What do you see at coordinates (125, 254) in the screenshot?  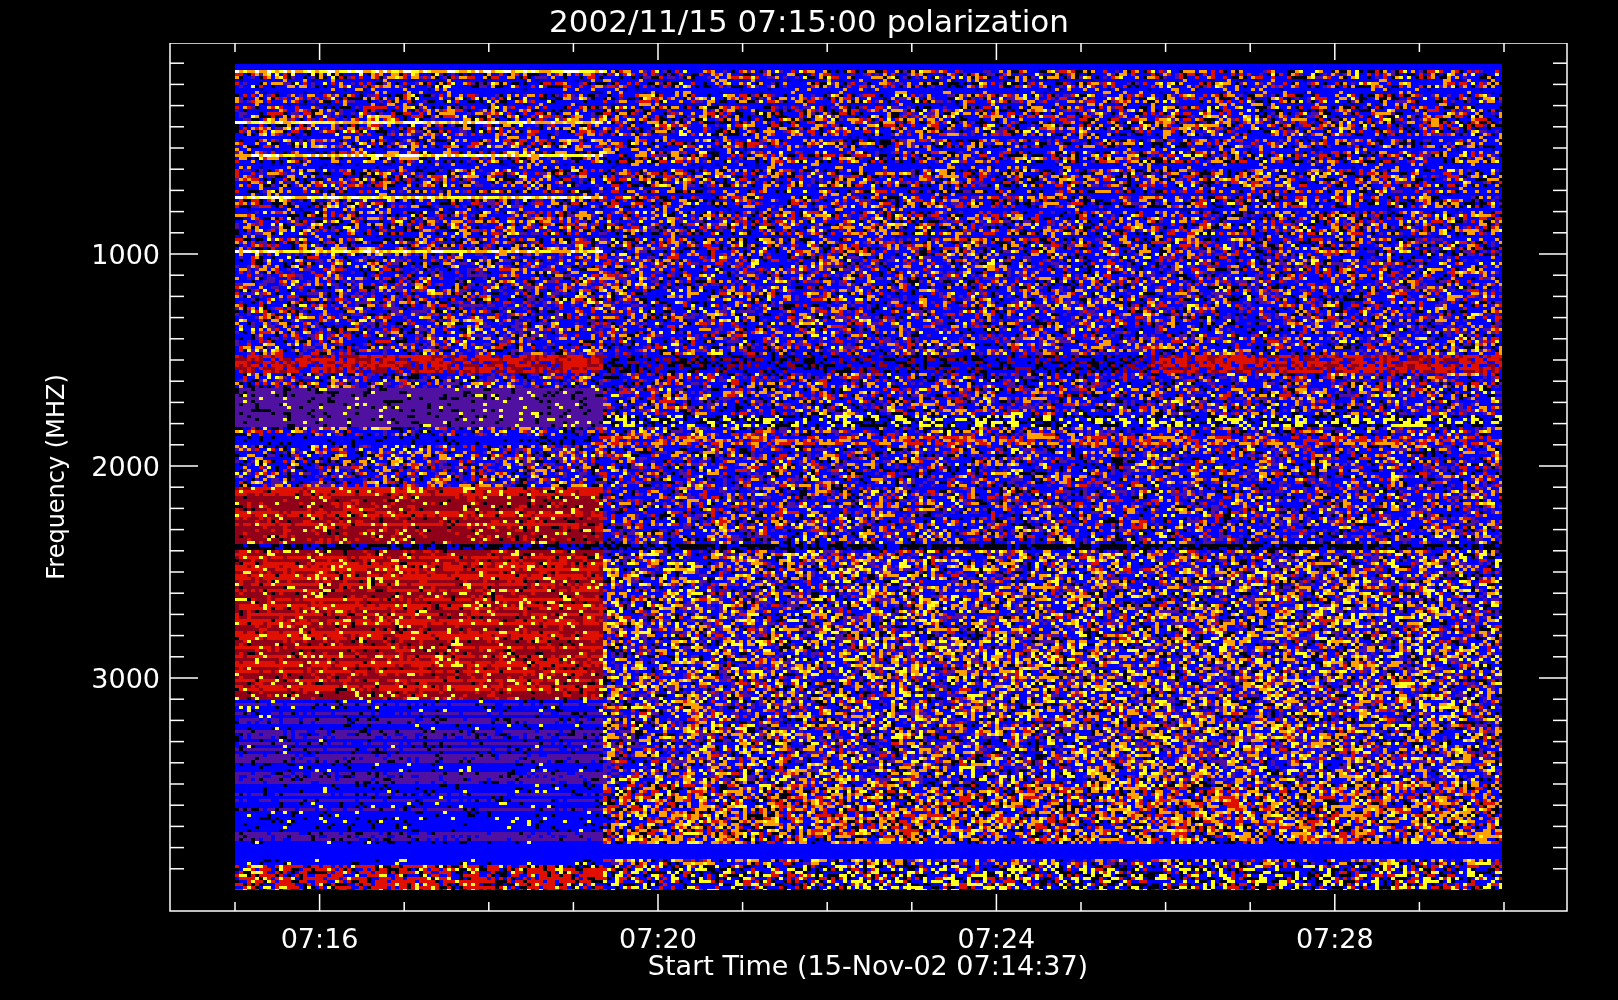 I see `y-tick-label: 1000` at bounding box center [125, 254].